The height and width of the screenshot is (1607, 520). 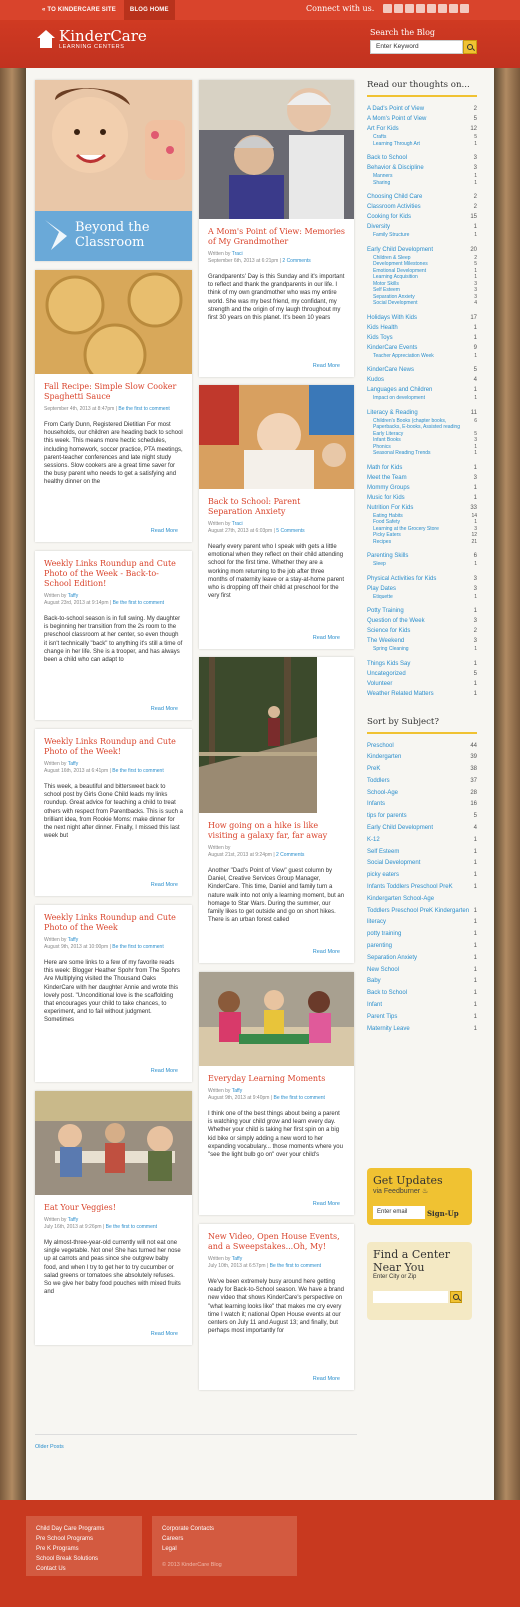 What do you see at coordinates (393, 864) in the screenshot?
I see `subject-label: Social Development` at bounding box center [393, 864].